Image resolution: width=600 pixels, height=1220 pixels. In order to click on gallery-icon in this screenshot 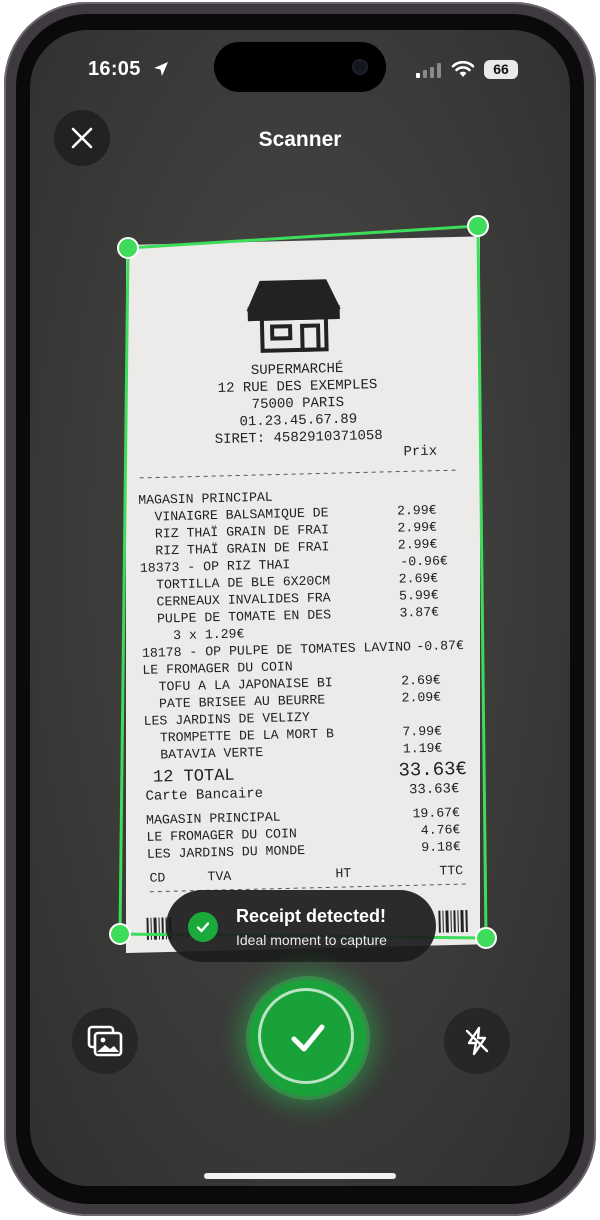, I will do `click(105, 1041)`.